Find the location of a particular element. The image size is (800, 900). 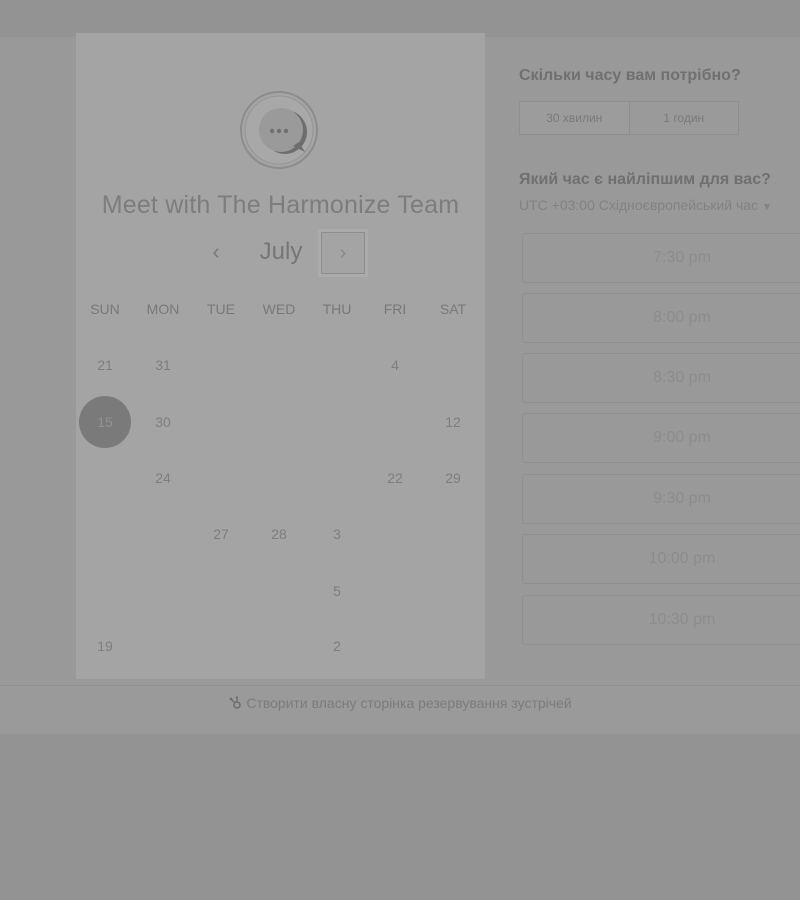

time-slot: 8:00 pm is located at coordinates (661, 318).